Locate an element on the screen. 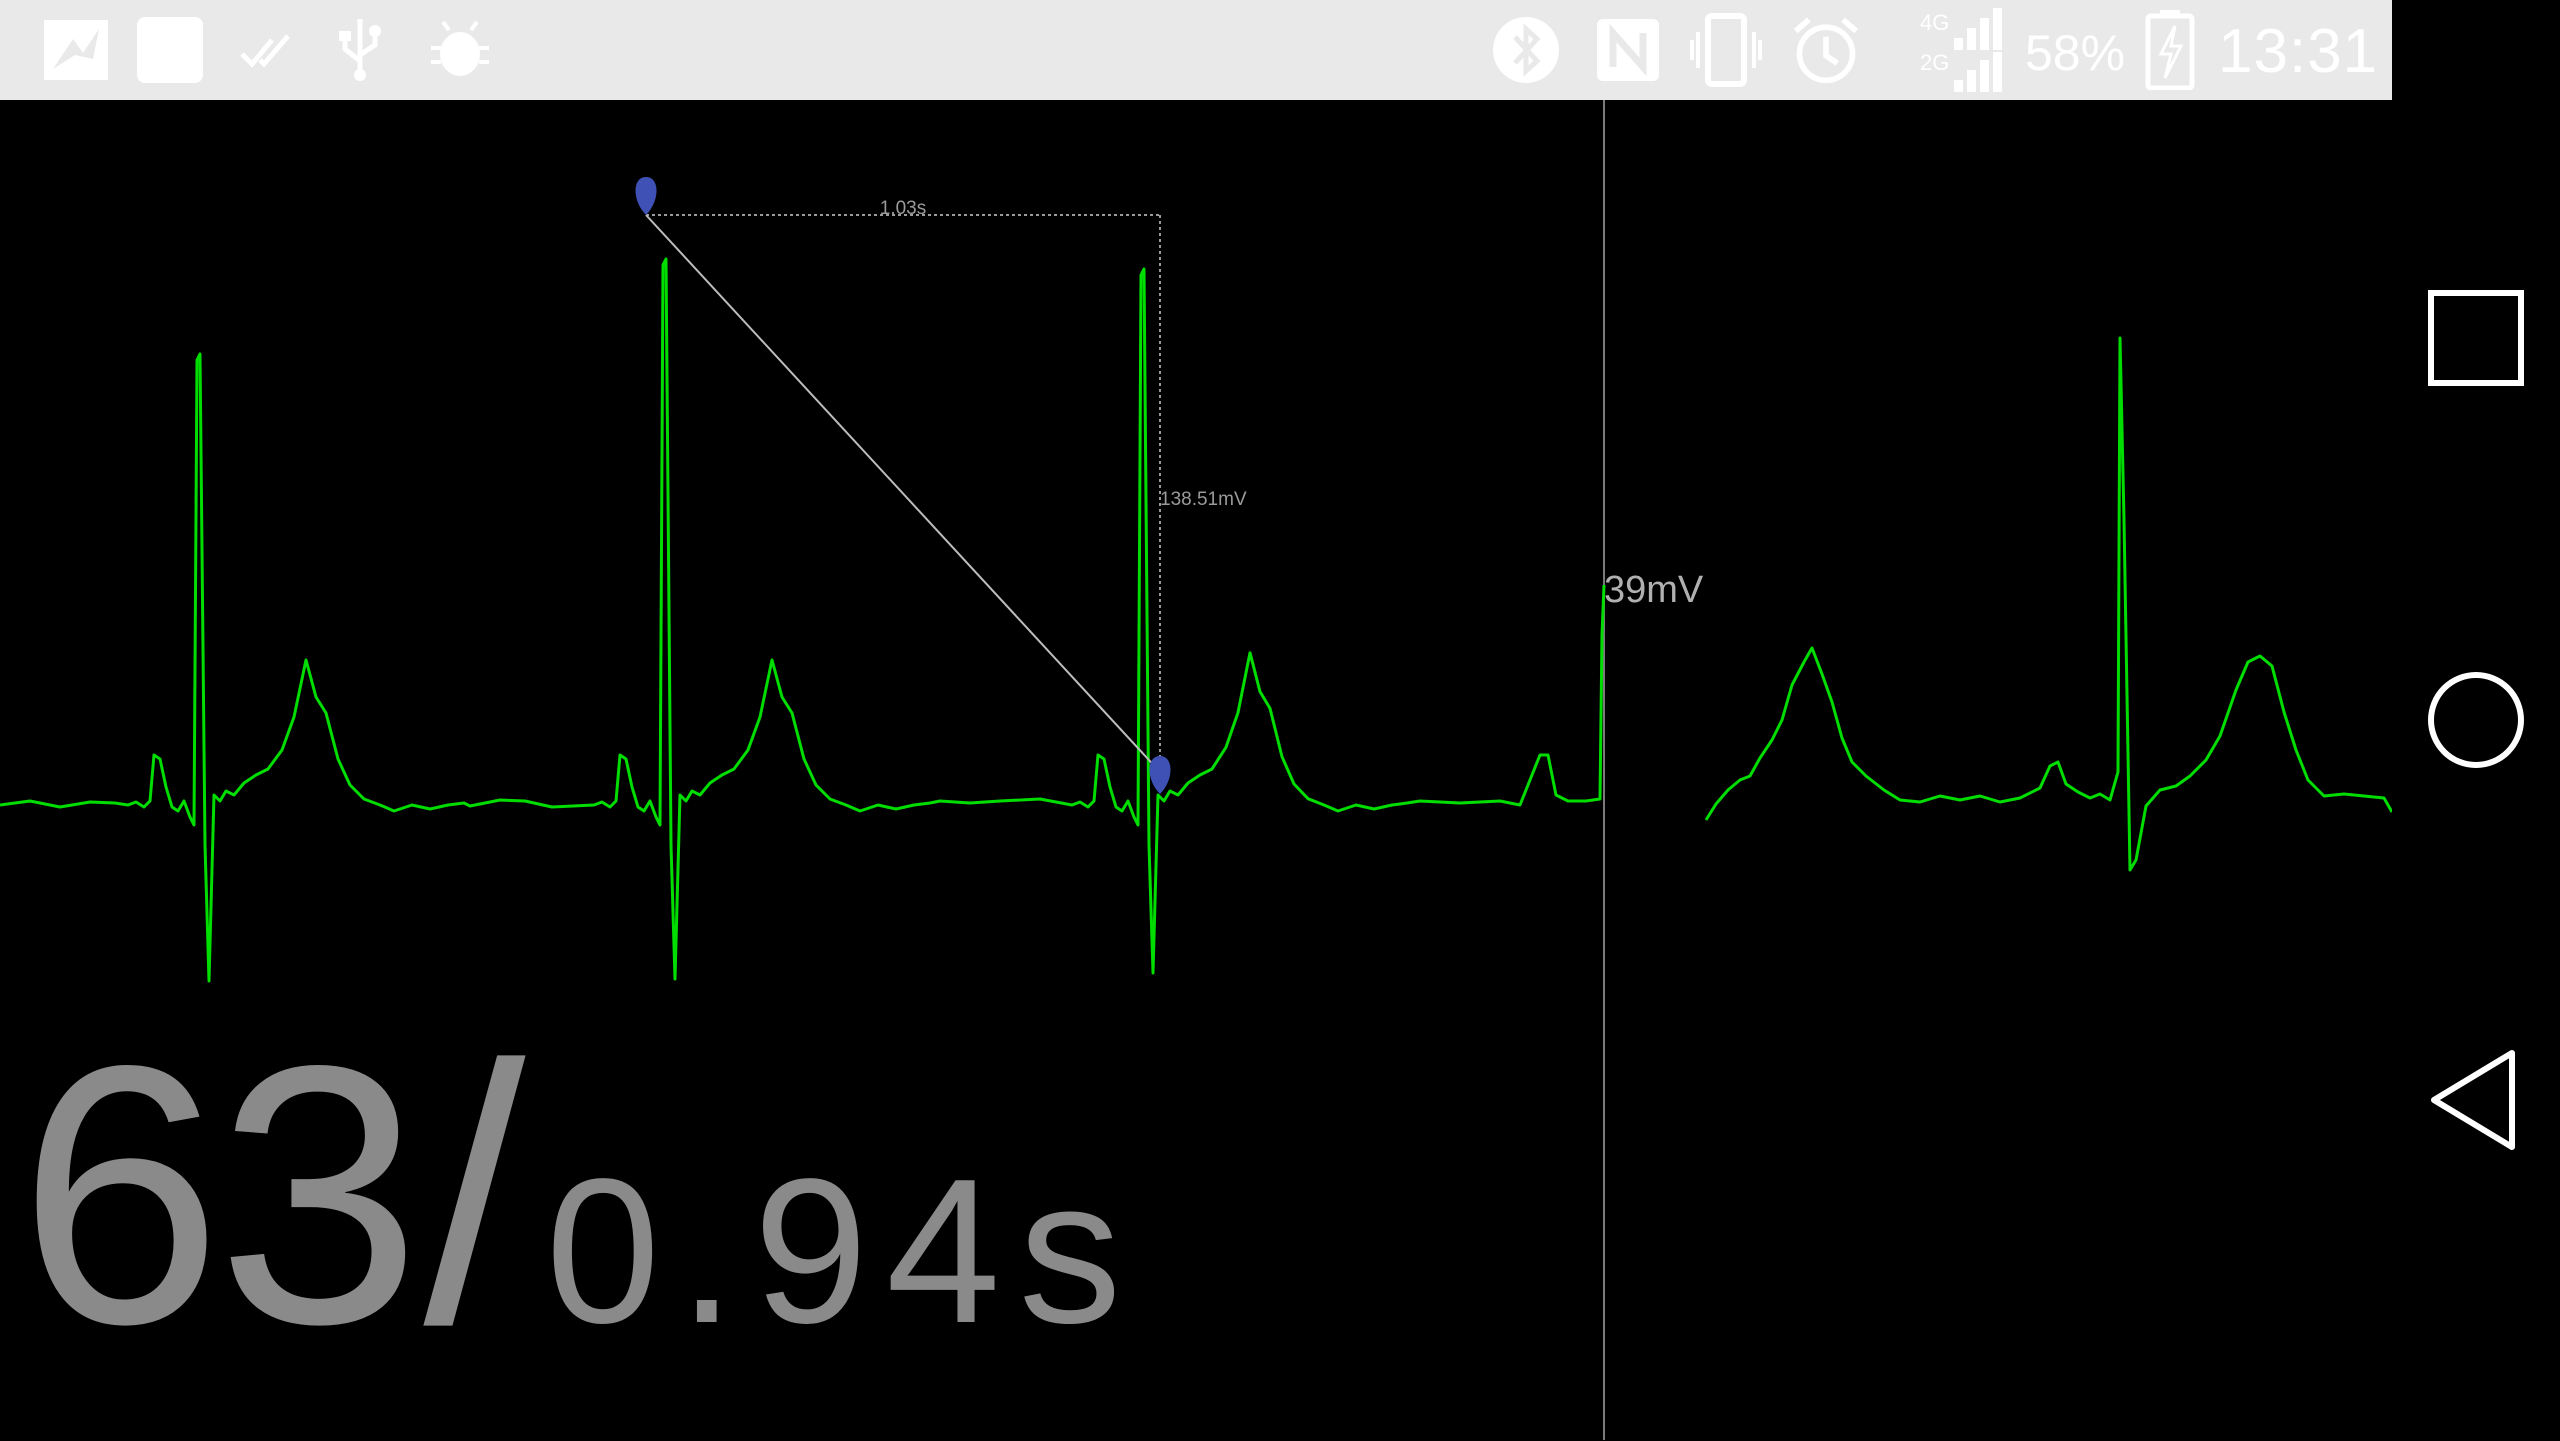 This screenshot has width=2560, height=1441. recent-apps-button is located at coordinates (2476, 338).